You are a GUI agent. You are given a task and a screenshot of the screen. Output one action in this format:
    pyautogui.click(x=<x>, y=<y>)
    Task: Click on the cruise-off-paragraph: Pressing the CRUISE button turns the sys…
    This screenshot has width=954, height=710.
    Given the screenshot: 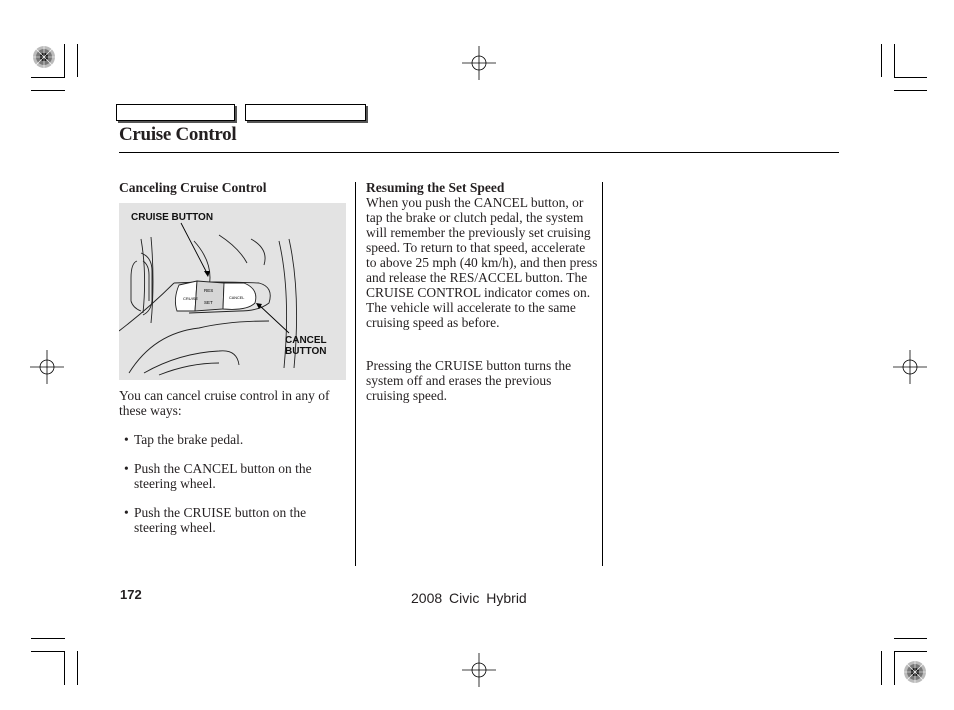 What is the action you would take?
    pyautogui.click(x=469, y=380)
    